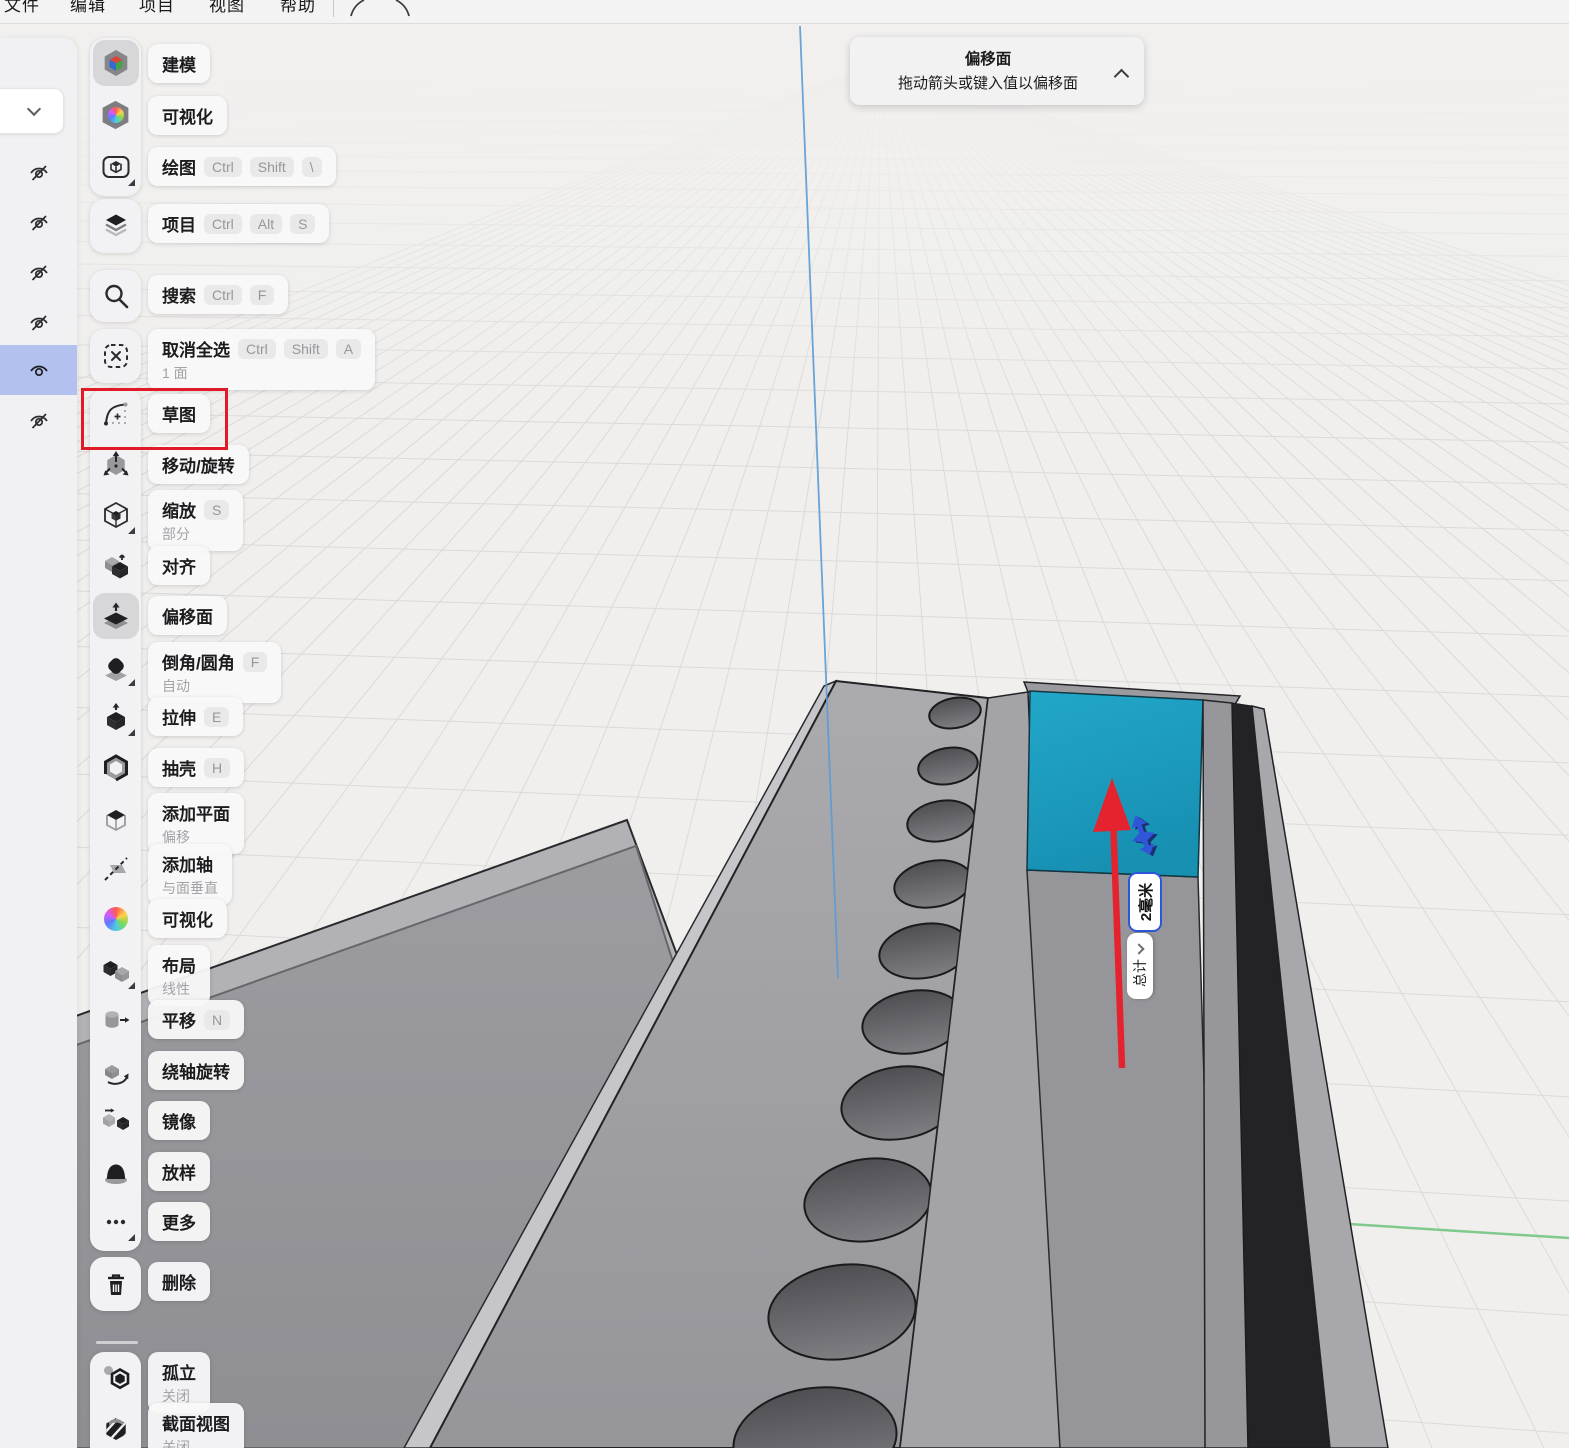  I want to click on offset-total-dropdown: 总计, so click(1140, 966).